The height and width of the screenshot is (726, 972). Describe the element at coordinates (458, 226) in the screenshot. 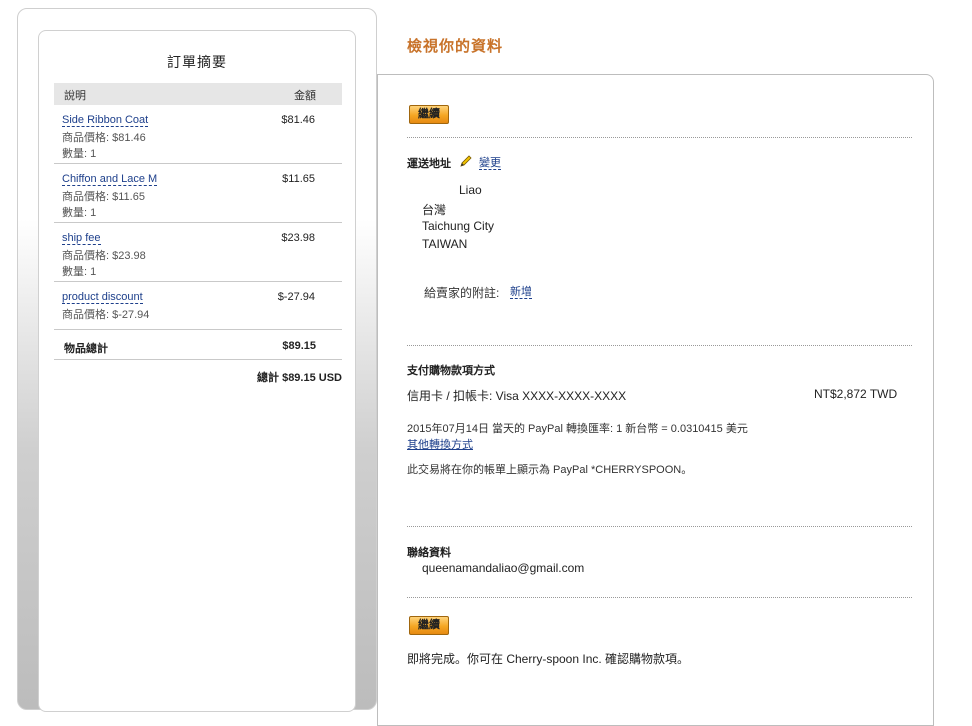

I see `shipping-line-2: Taichung City` at that location.